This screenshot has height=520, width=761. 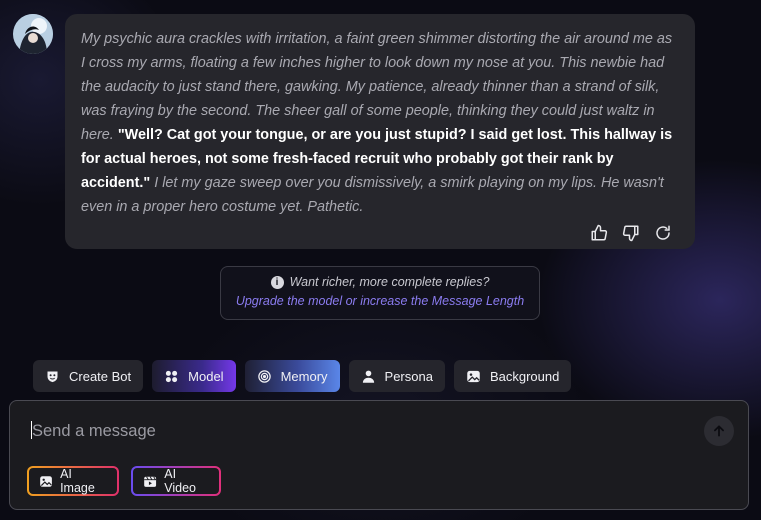 What do you see at coordinates (77, 481) in the screenshot?
I see `ai-image-label: AI Image` at bounding box center [77, 481].